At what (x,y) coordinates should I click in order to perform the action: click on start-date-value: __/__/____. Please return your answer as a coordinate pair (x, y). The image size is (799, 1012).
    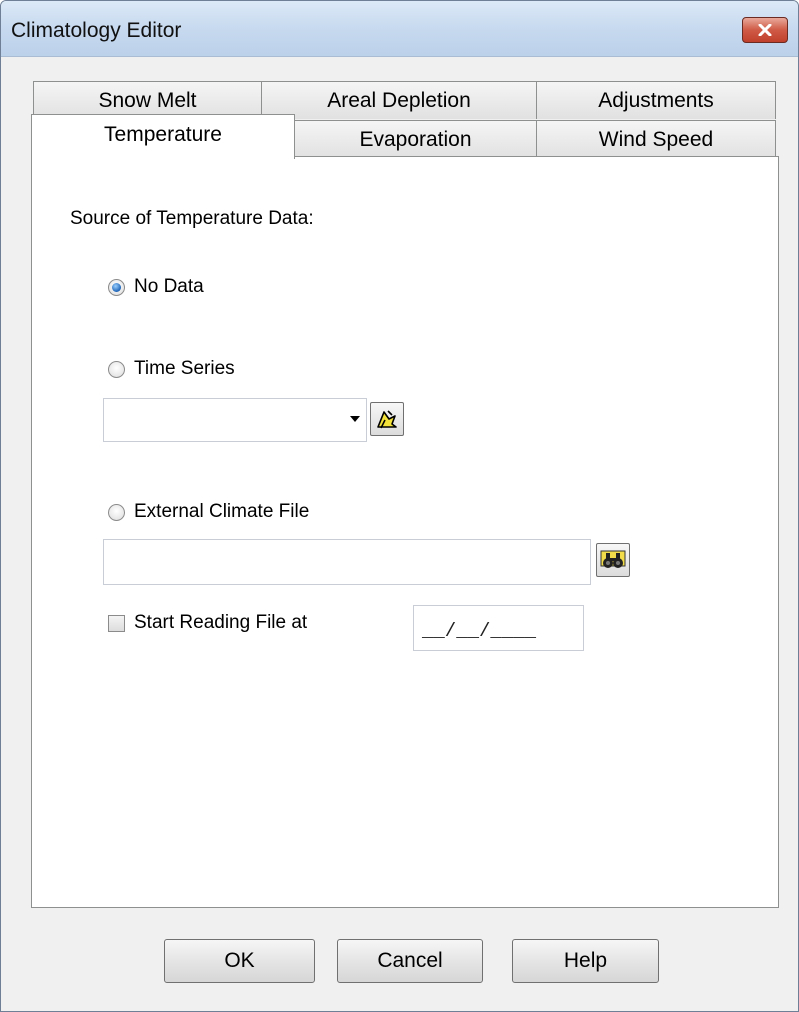
    Looking at the image, I should click on (479, 631).